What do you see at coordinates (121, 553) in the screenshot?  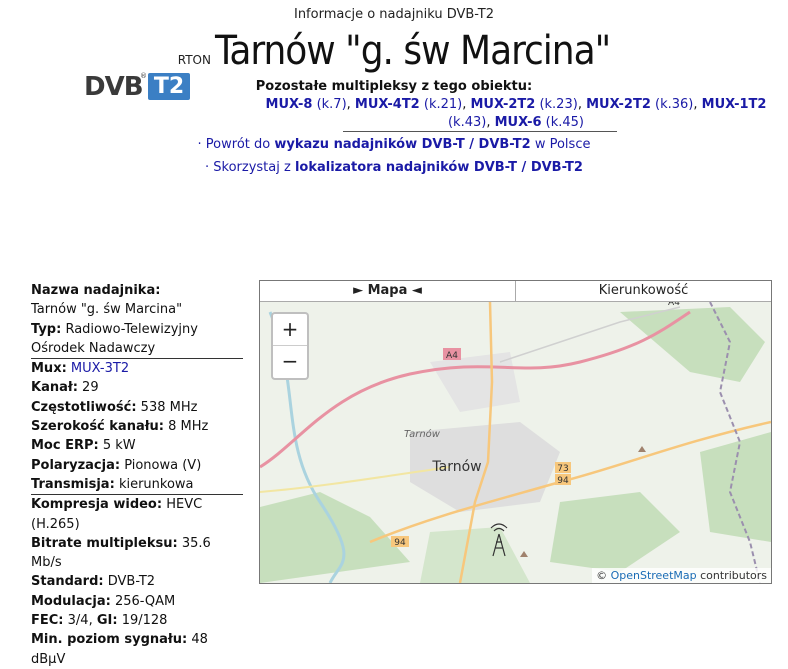 I see `bitrate-row: Bitrate multipleksu: 35.6 Mb/s` at bounding box center [121, 553].